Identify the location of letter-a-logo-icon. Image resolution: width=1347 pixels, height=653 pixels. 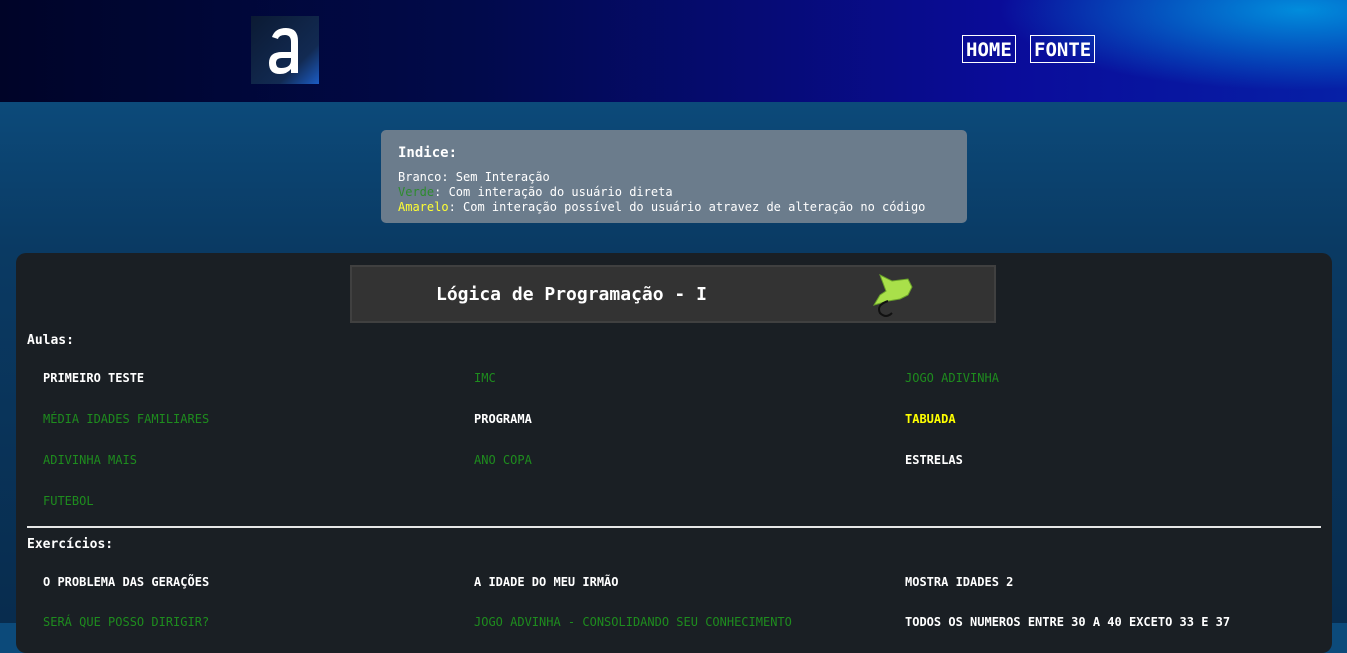
(283, 51).